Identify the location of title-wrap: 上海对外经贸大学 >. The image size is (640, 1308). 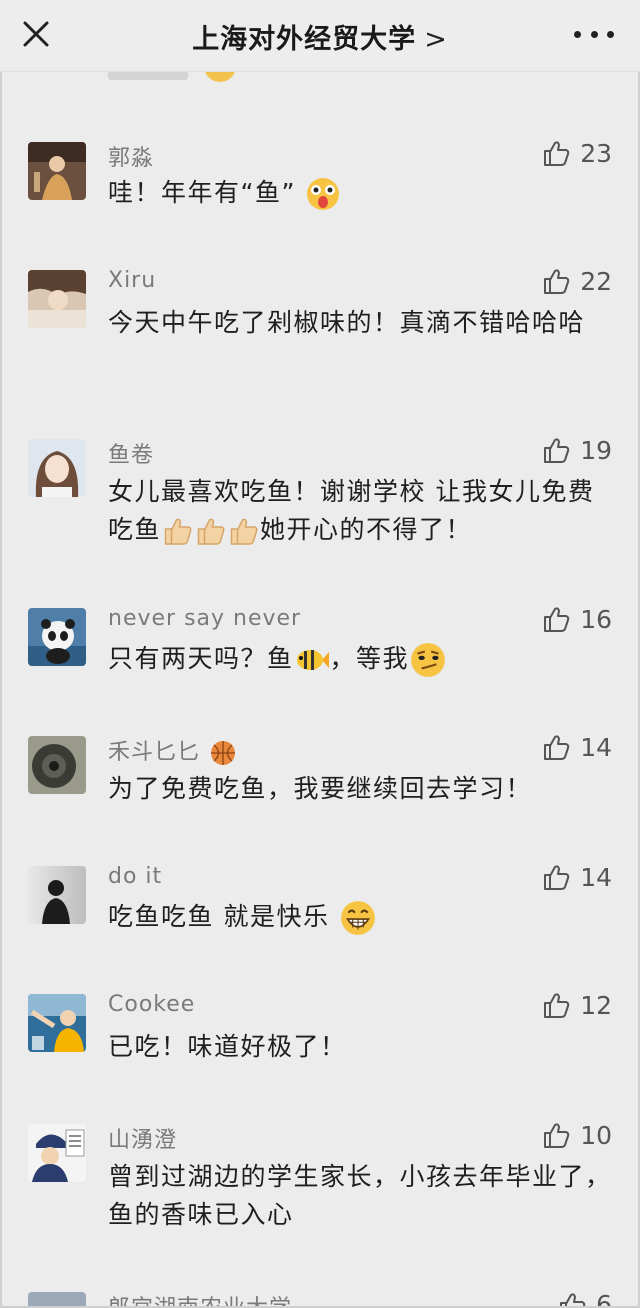
(320, 36).